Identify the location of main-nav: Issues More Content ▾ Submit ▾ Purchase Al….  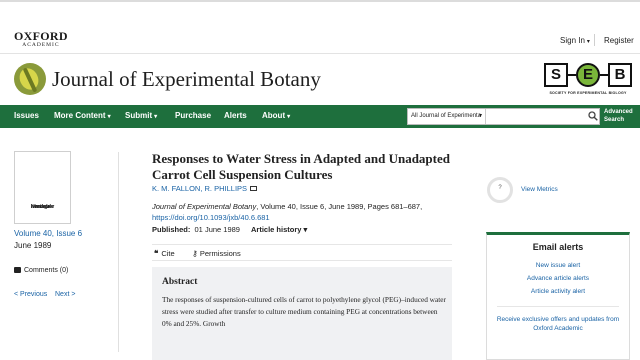
(320, 116).